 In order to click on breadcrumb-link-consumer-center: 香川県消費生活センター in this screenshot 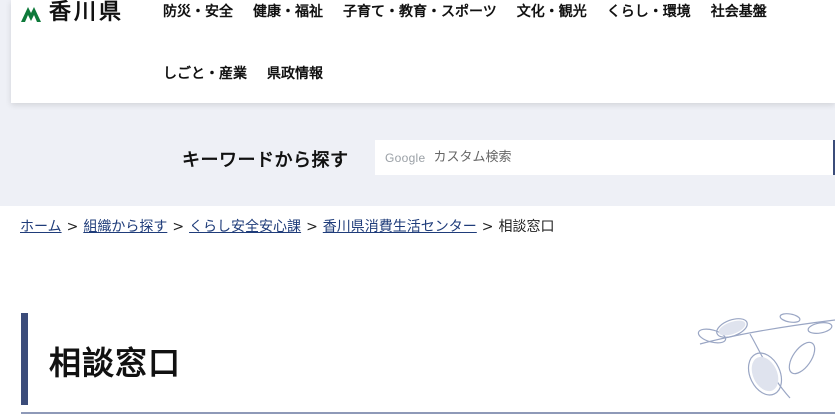, I will do `click(400, 227)`.